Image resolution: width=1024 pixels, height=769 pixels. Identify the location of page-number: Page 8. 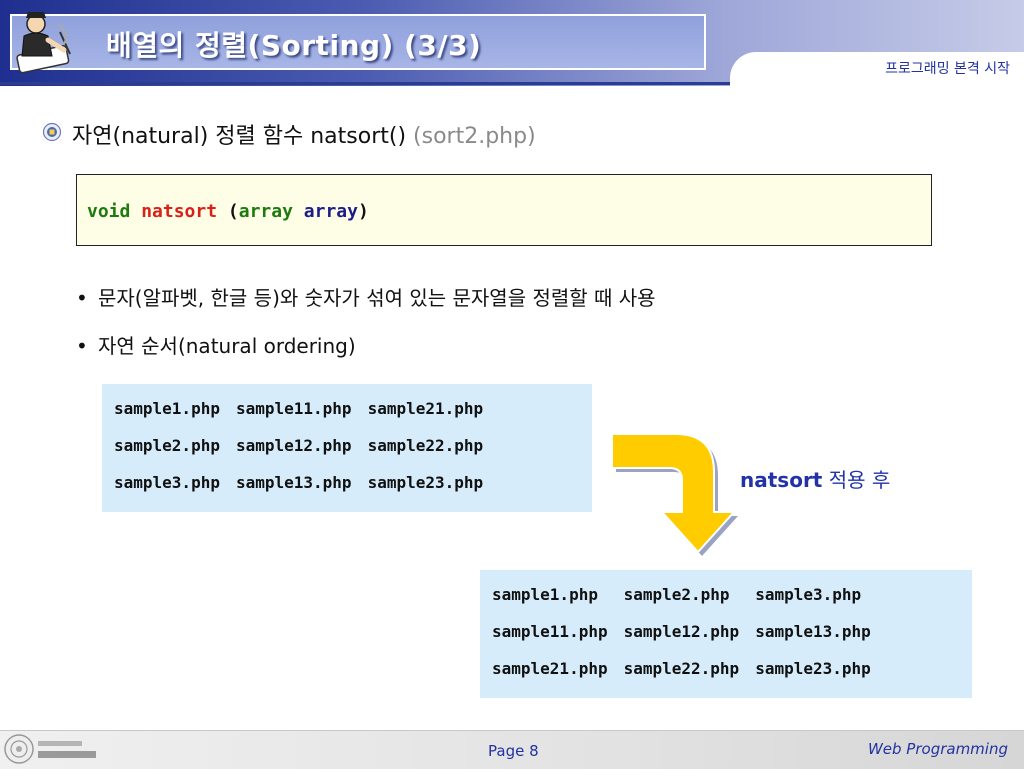
(513, 751).